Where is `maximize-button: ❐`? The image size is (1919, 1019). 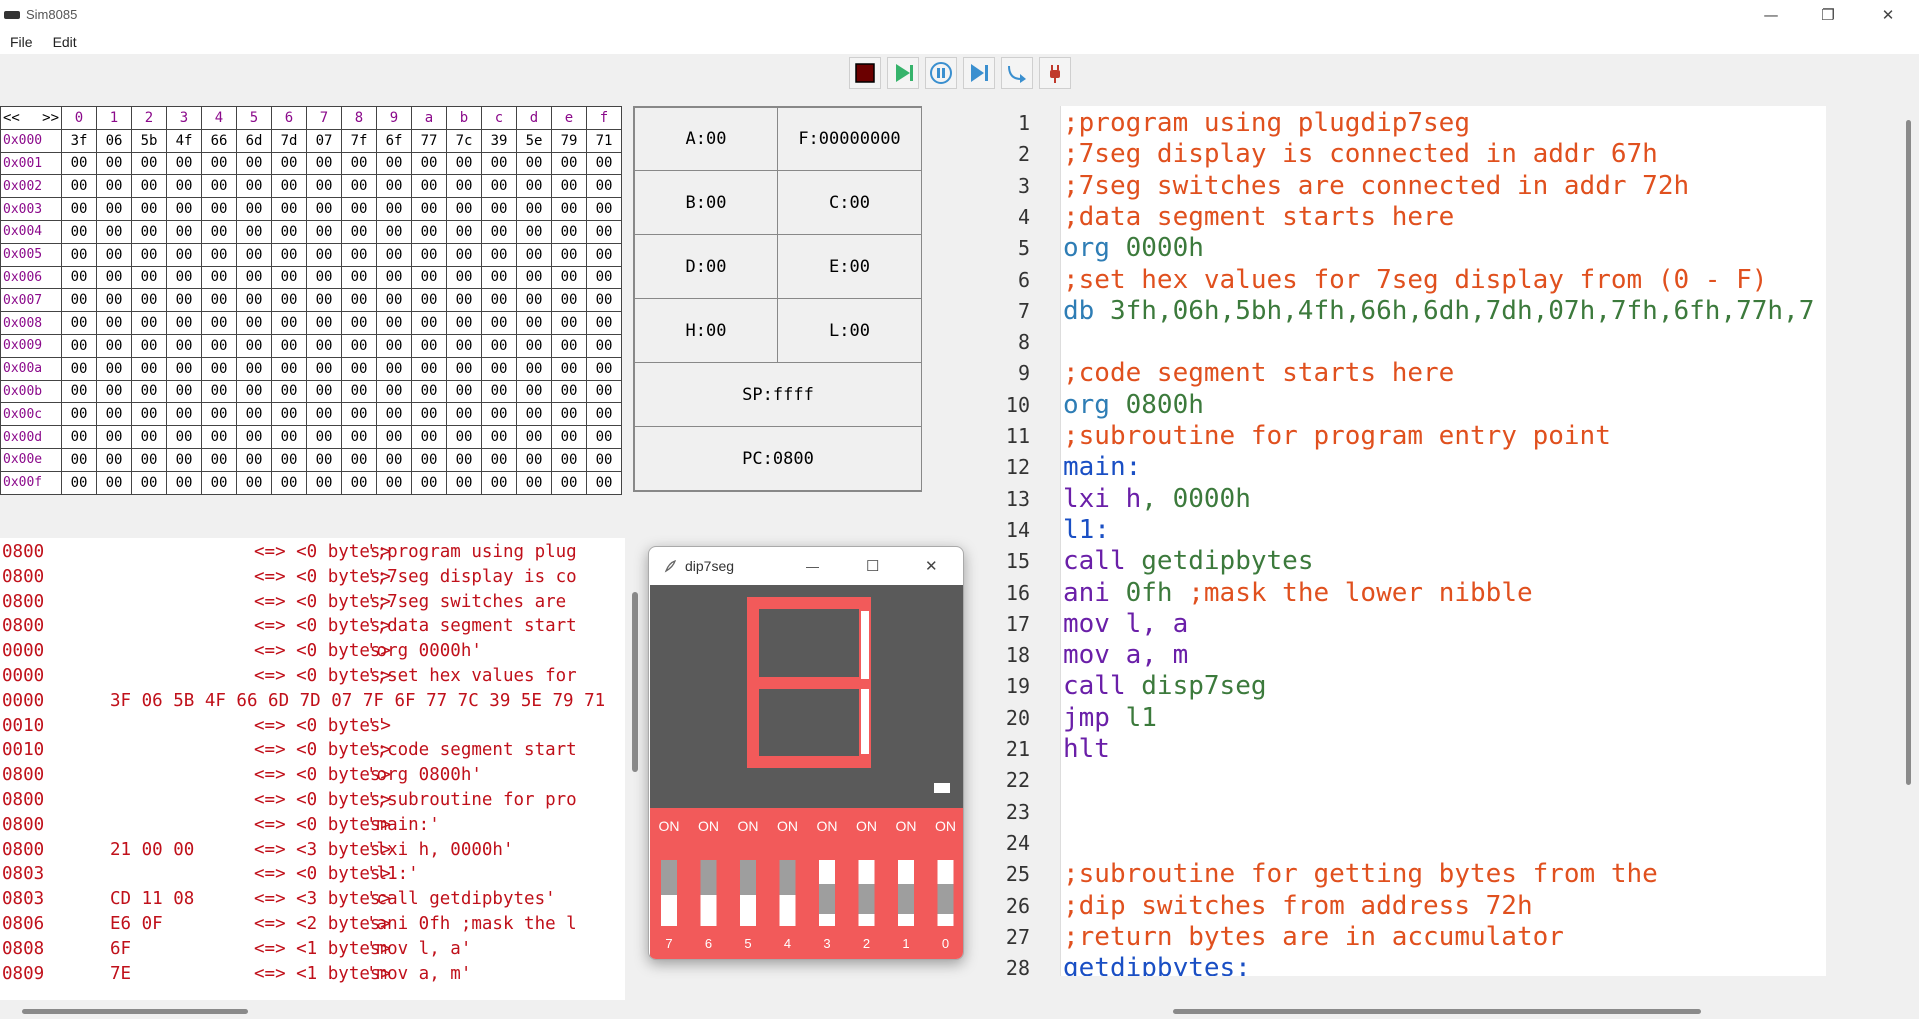
maximize-button: ❐ is located at coordinates (1828, 14).